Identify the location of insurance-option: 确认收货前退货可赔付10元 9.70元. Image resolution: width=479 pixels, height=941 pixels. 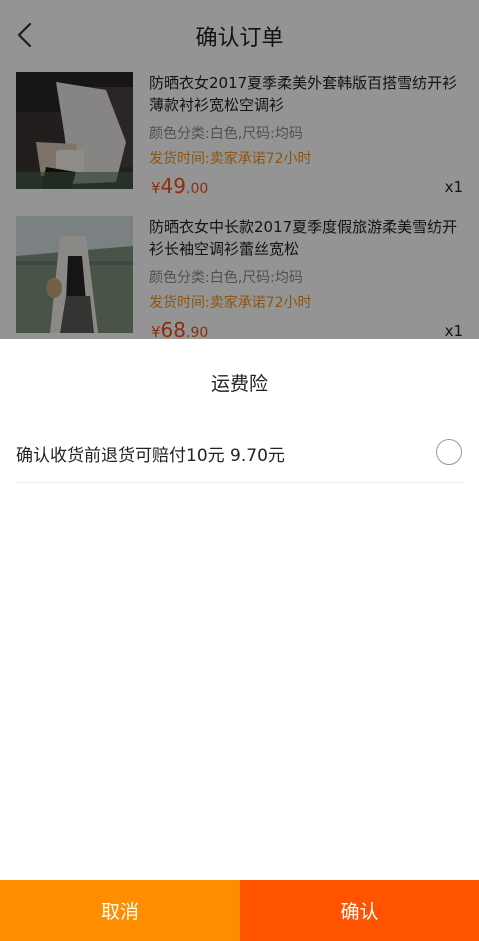
(240, 458).